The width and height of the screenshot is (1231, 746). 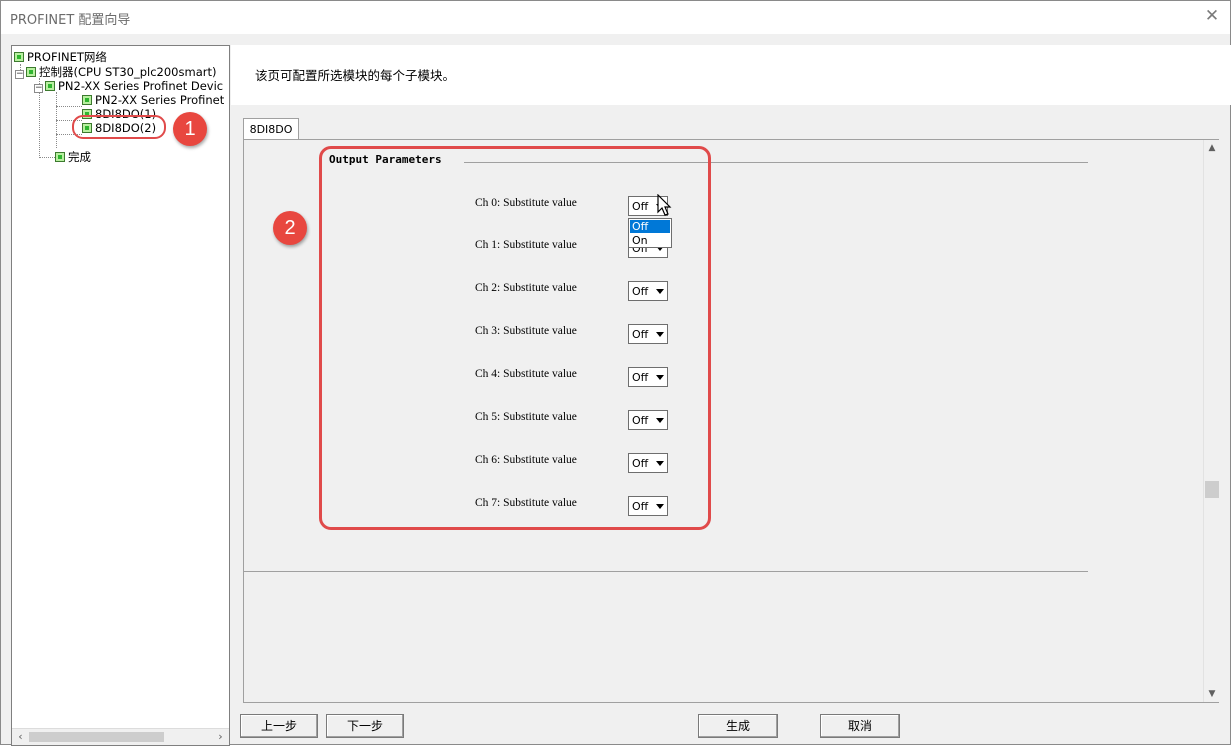 What do you see at coordinates (615, 17) in the screenshot?
I see `title-bar: PROFINET 配置向导 ✕` at bounding box center [615, 17].